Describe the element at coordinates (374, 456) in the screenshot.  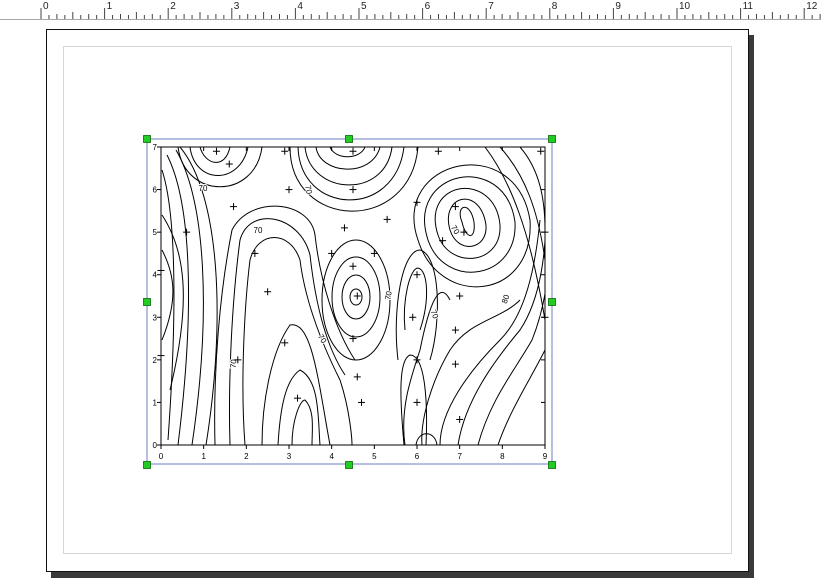
I see `x-tick-label: 5` at that location.